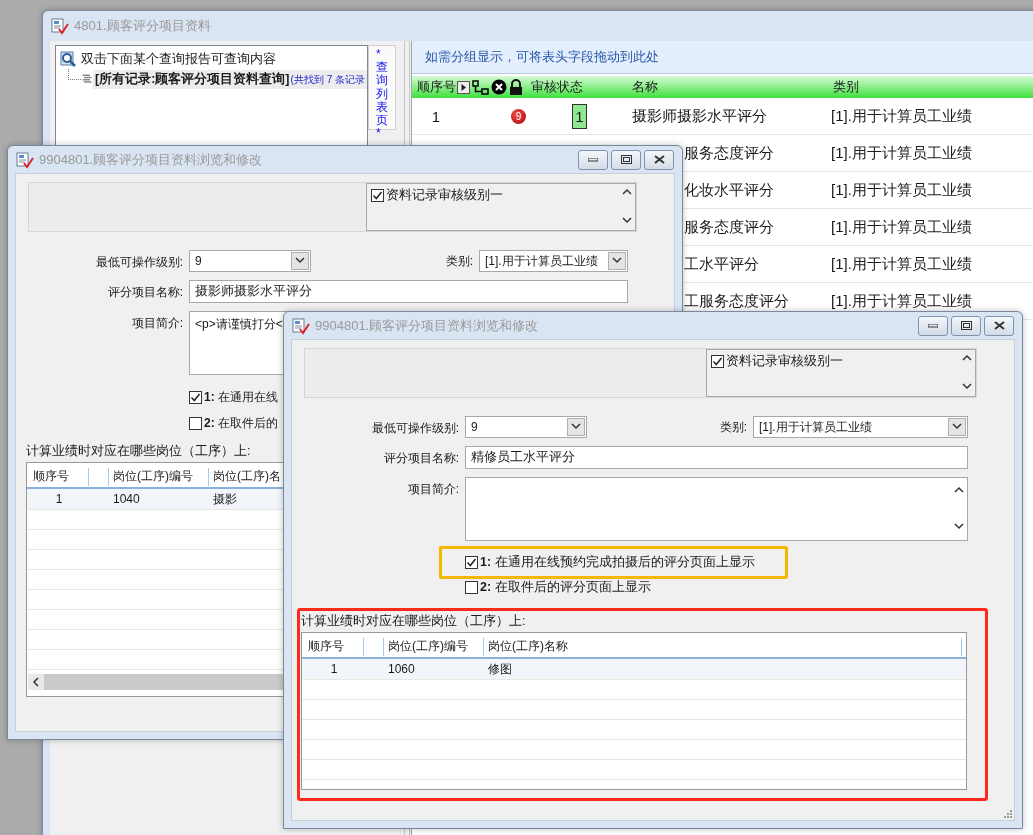 Image resolution: width=1033 pixels, height=835 pixels. Describe the element at coordinates (723, 646) in the screenshot. I see `column-header: 岗位(工序)名称` at that location.